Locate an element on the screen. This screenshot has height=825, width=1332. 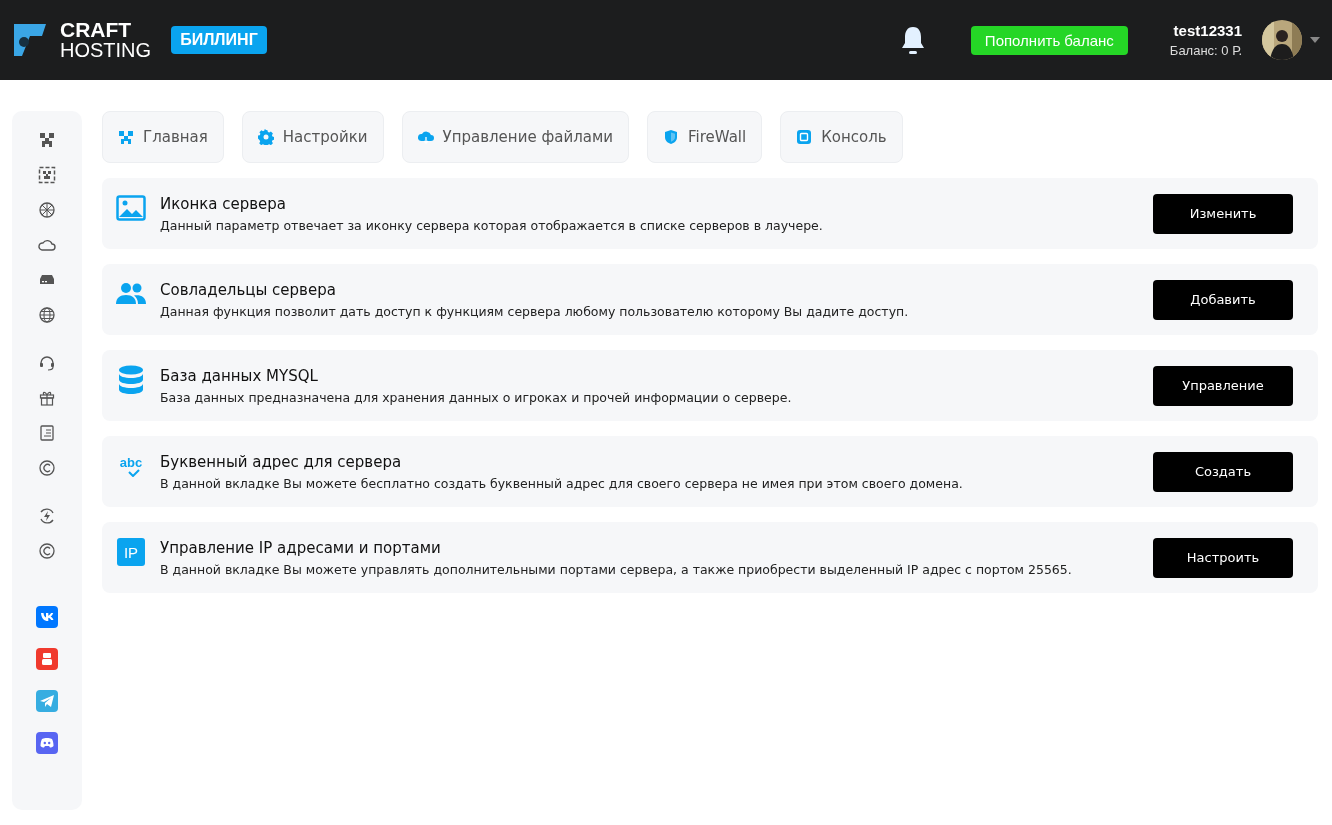
caret-icon is located at coordinates (1315, 40).